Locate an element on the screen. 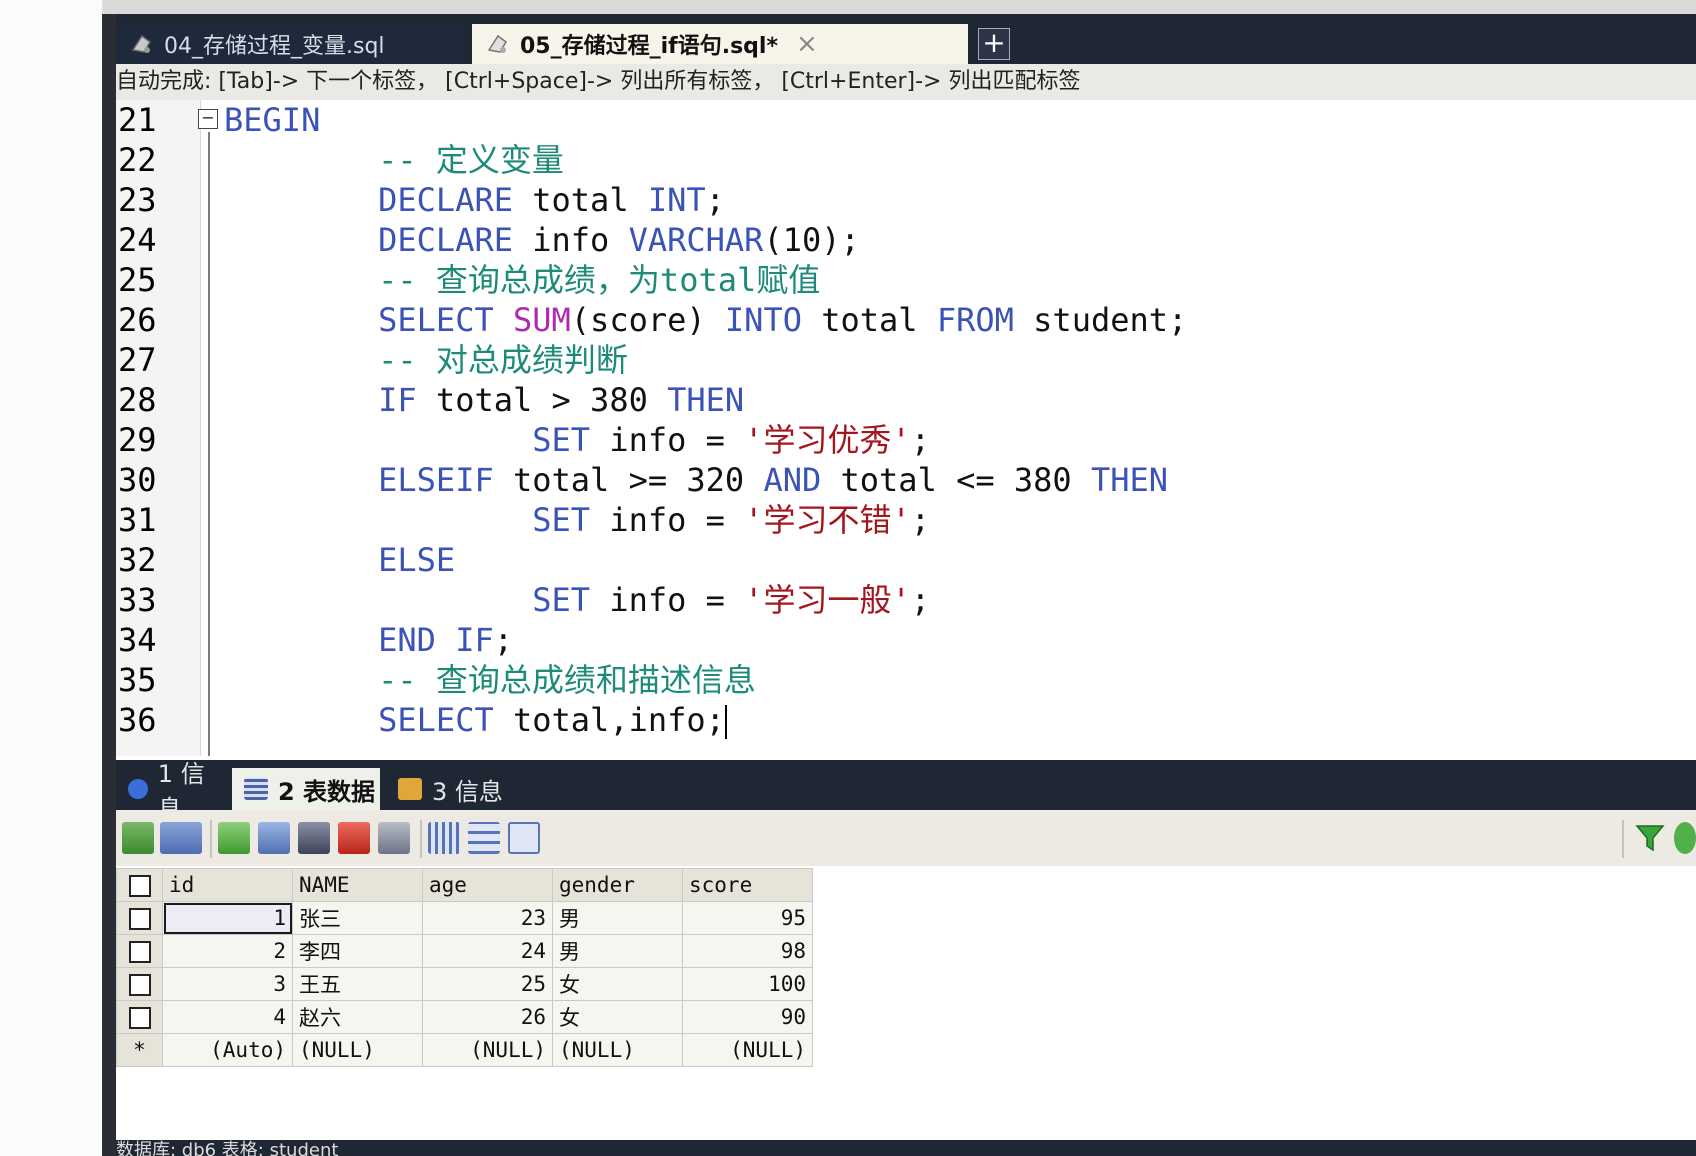 The height and width of the screenshot is (1156, 1696). tab-label: 3 信息 is located at coordinates (467, 791).